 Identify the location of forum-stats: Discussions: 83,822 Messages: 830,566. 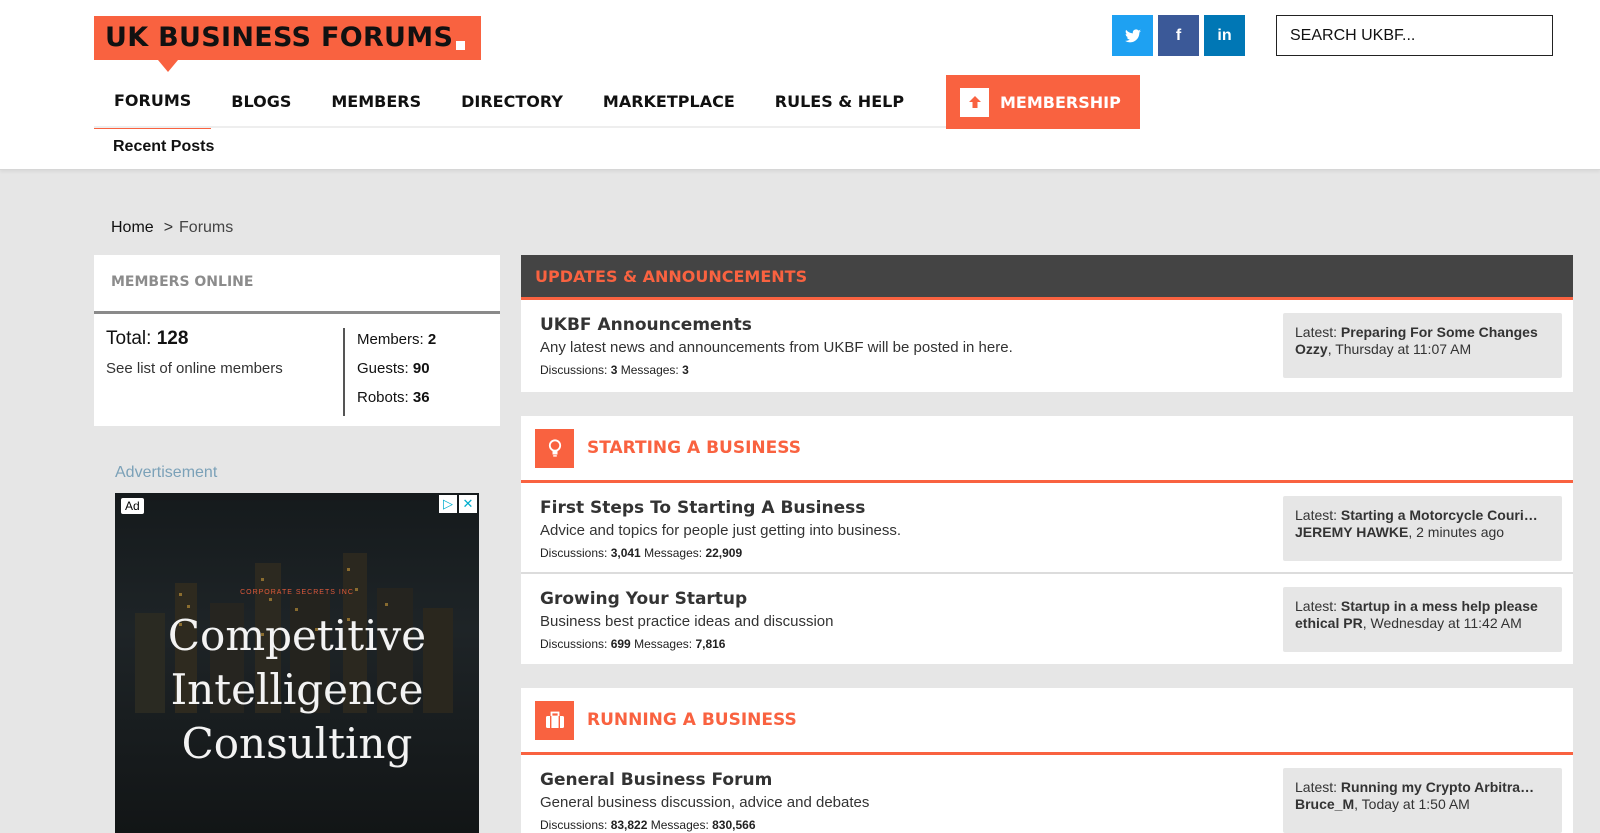
(648, 825).